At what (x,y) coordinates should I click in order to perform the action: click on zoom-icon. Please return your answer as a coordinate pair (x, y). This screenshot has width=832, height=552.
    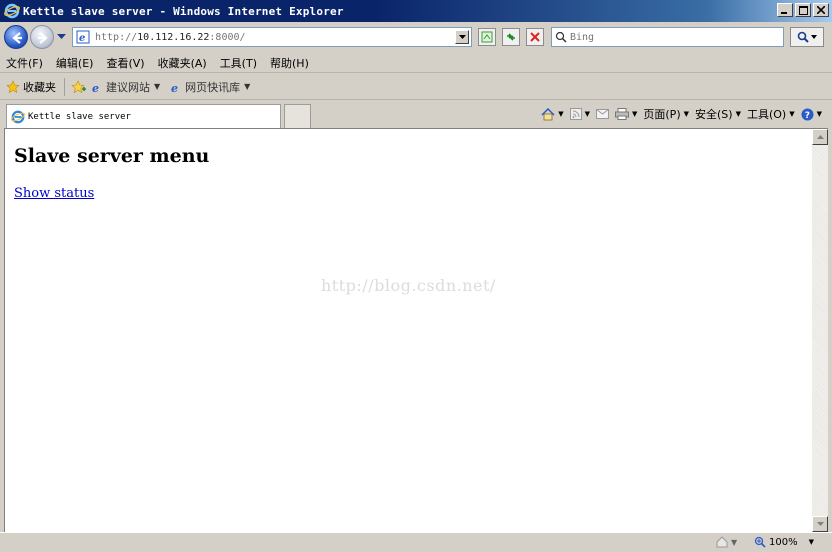
    Looking at the image, I should click on (760, 542).